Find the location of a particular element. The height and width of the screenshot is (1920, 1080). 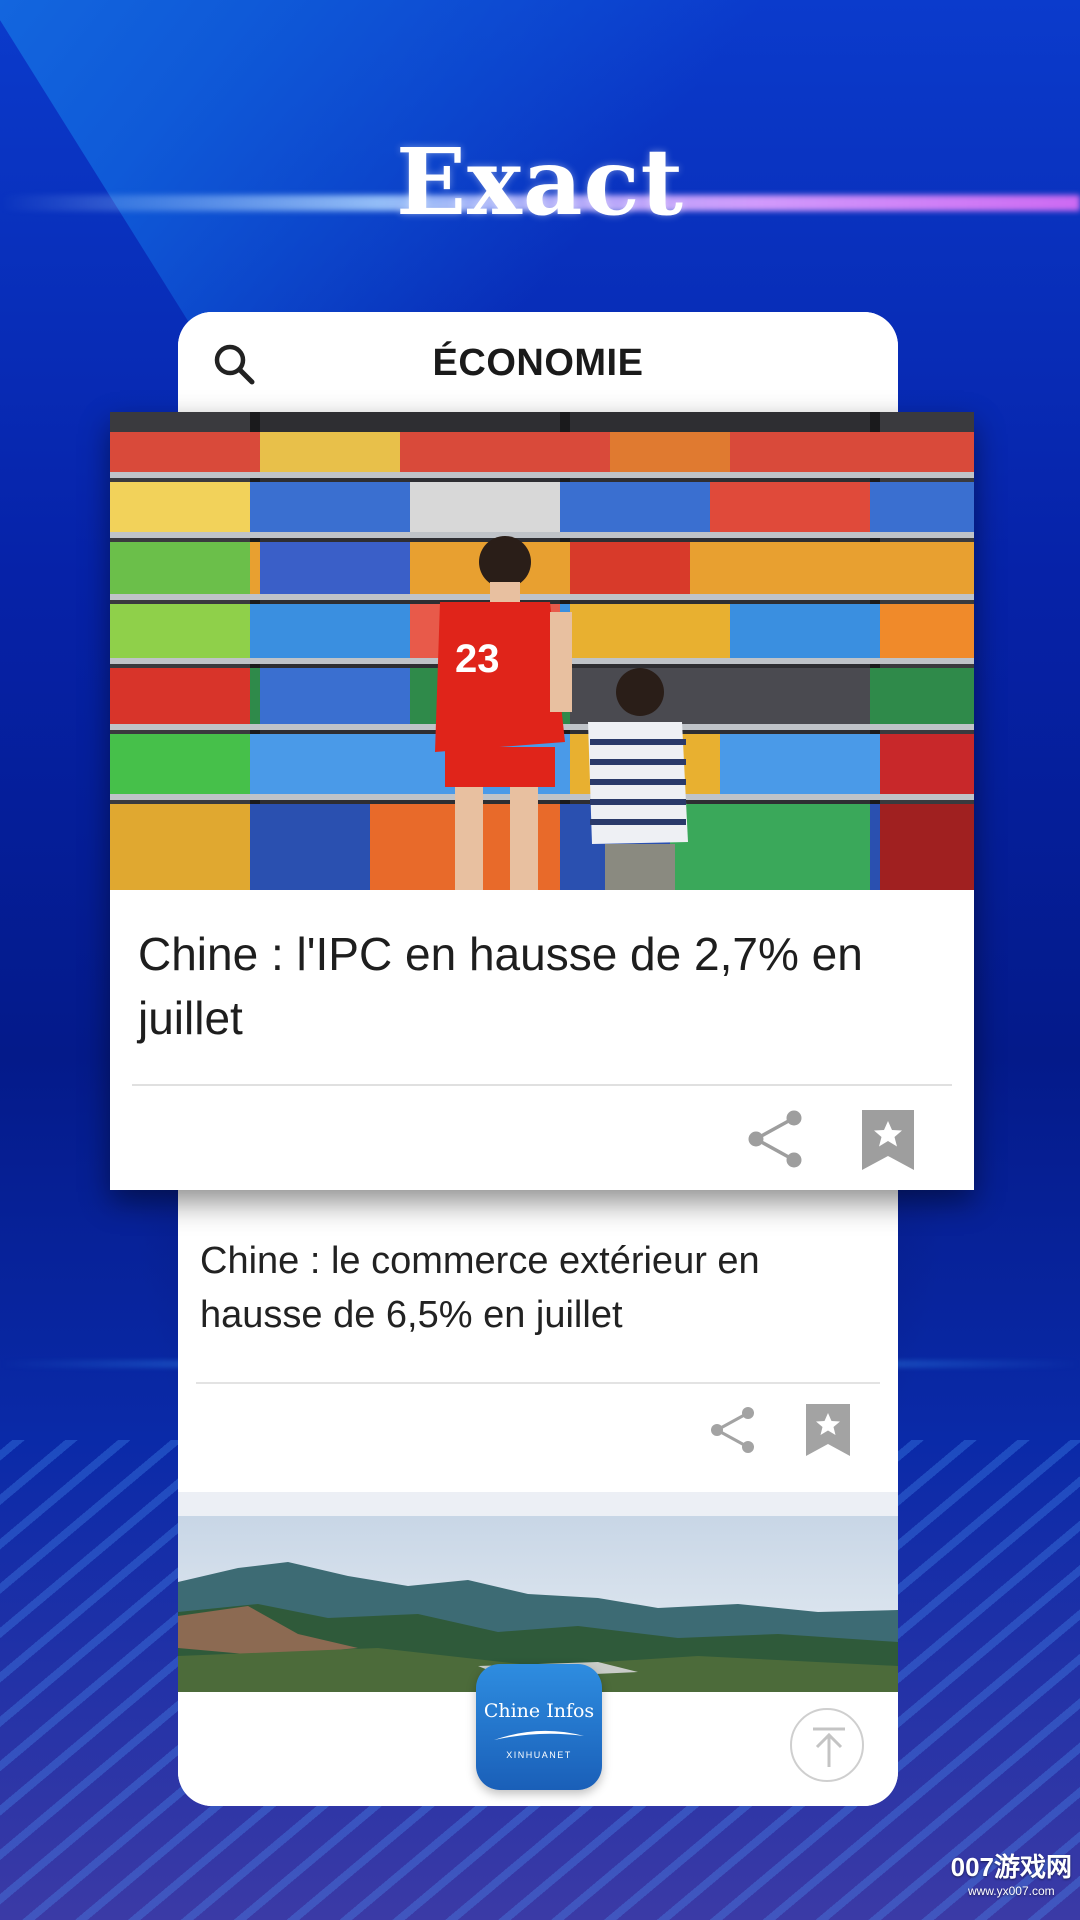

watermark-main: 007游戏网 is located at coordinates (1011, 1867).